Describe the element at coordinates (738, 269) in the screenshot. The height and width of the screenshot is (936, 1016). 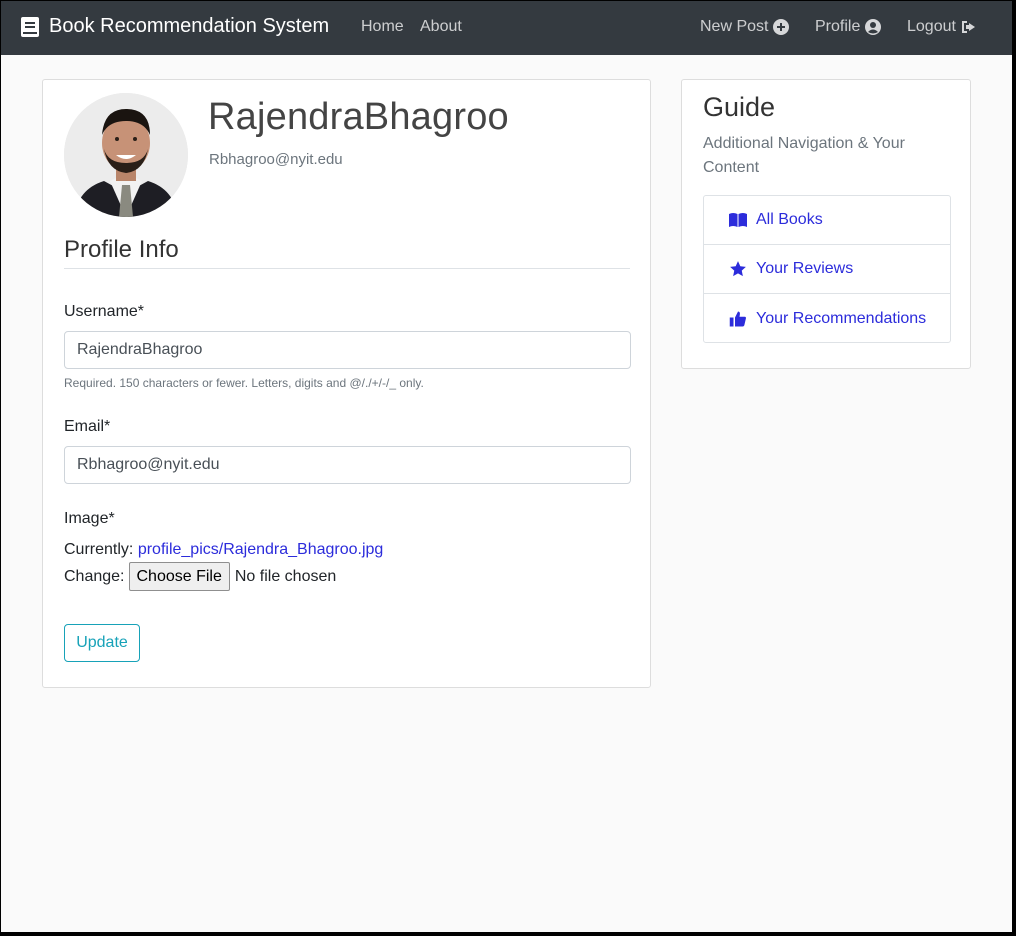
I see `star-icon` at that location.